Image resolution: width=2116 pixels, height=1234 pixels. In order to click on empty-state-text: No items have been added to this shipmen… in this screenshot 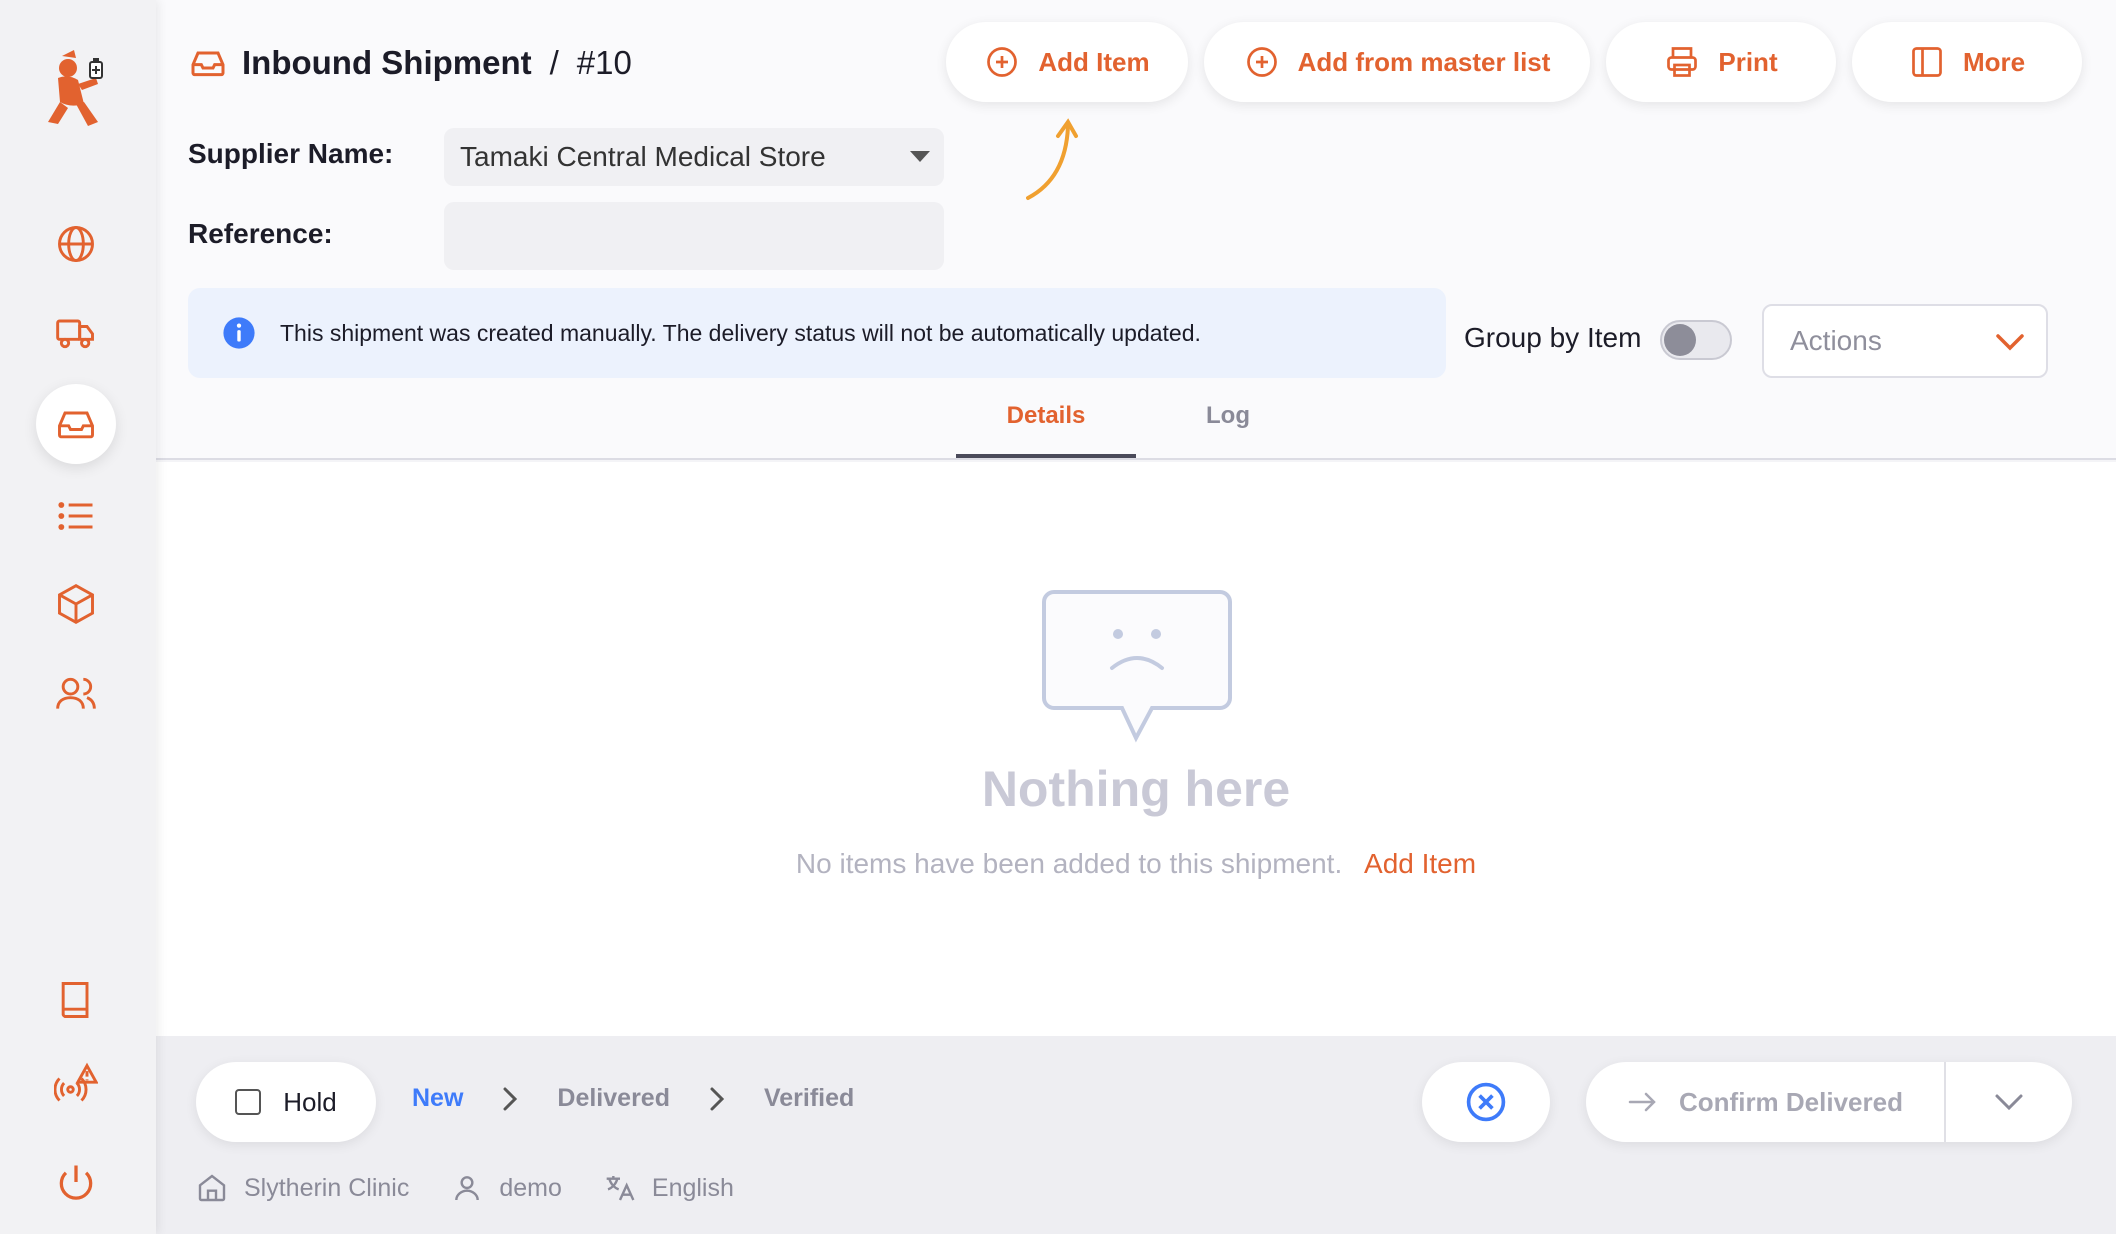, I will do `click(1136, 864)`.